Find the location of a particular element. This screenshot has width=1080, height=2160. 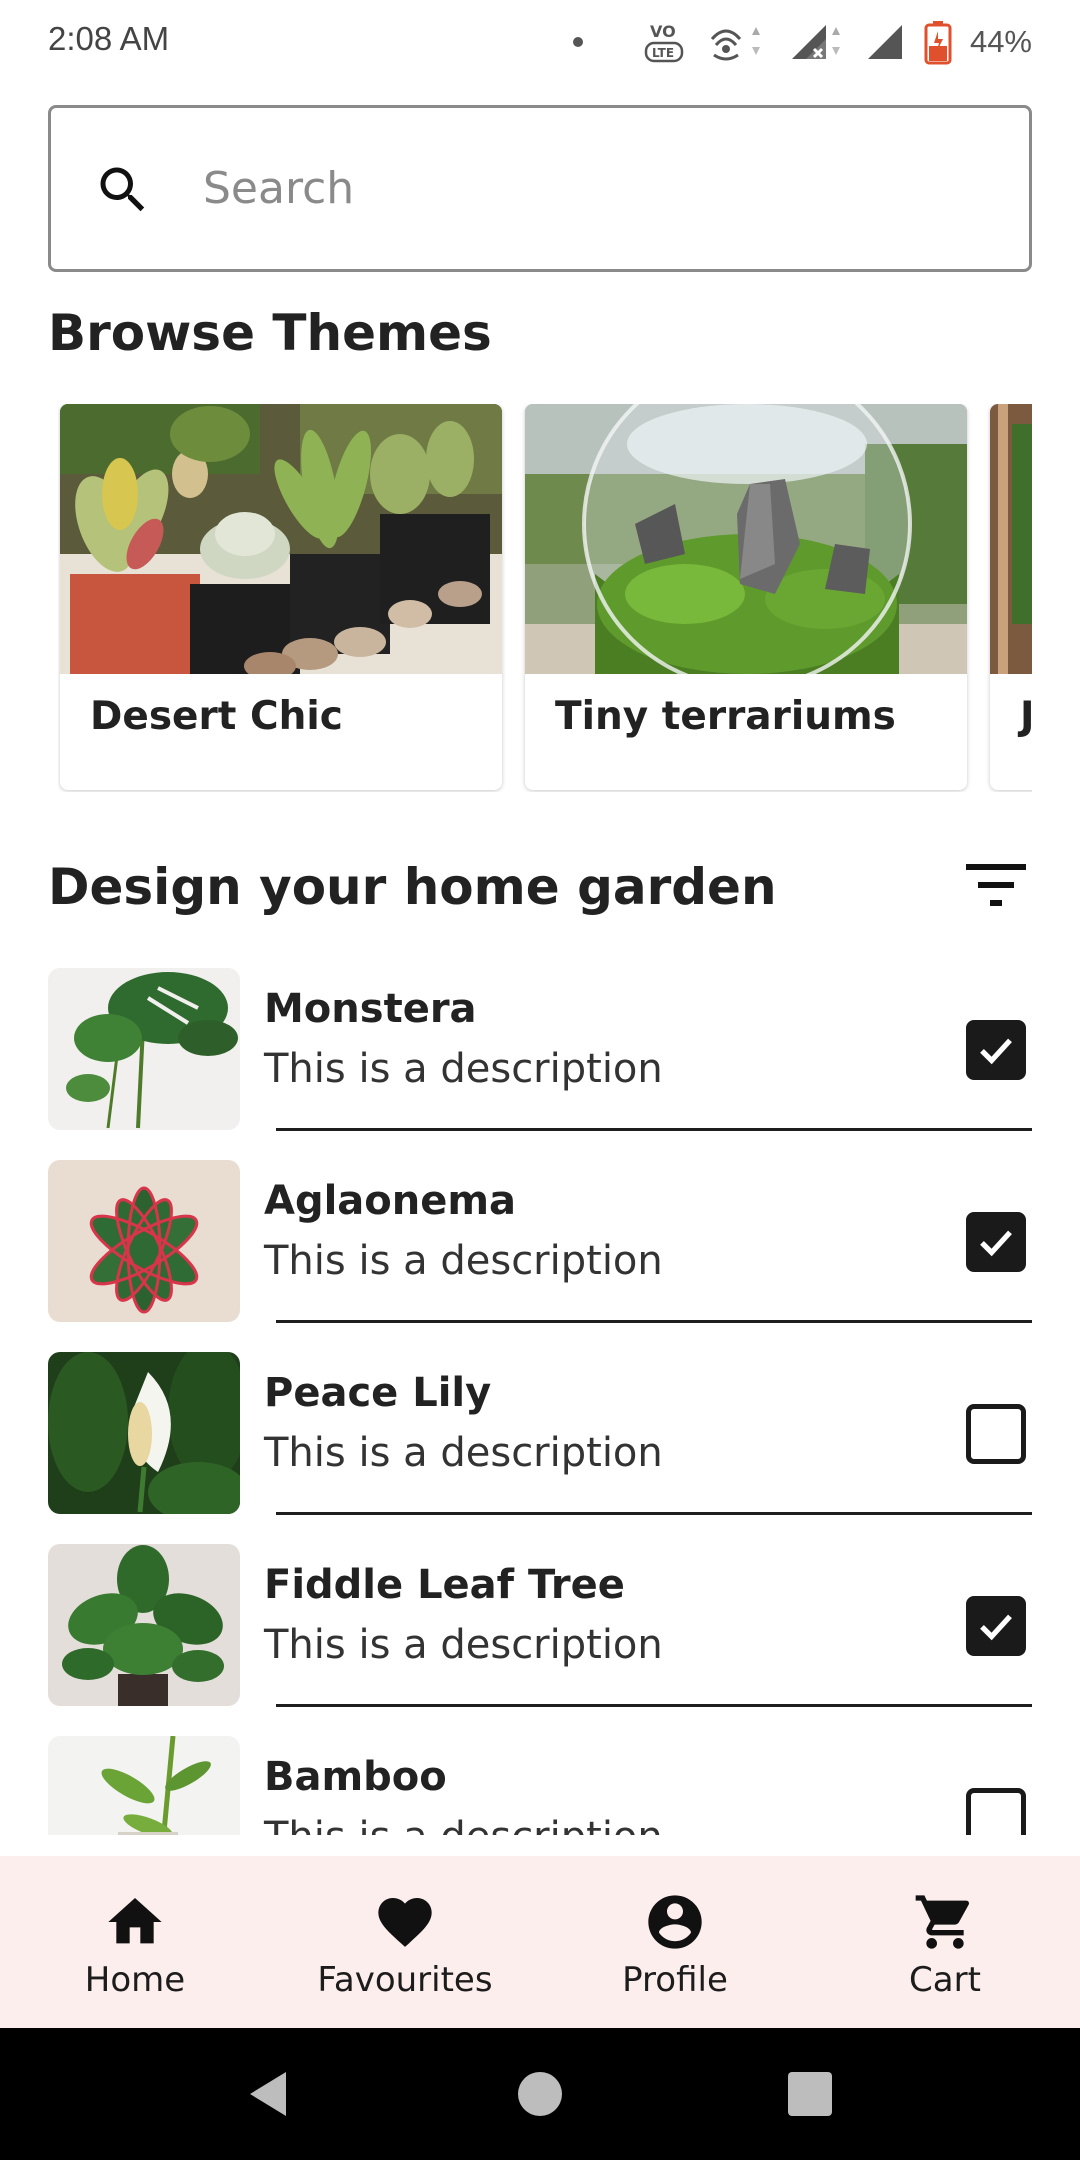

plant-checkbox-fiddle-leaf-tree is located at coordinates (996, 1626).